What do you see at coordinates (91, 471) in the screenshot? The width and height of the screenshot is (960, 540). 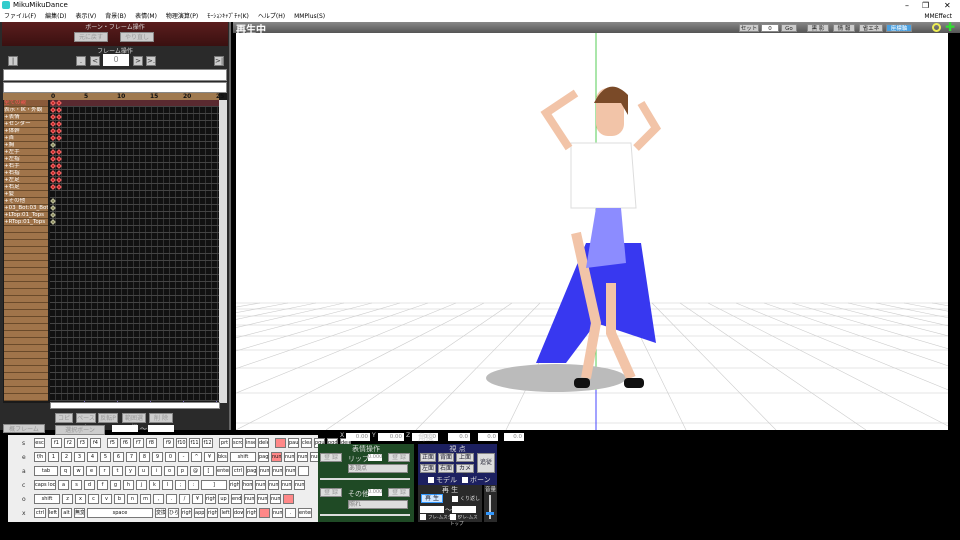 I see `key-e: e` at bounding box center [91, 471].